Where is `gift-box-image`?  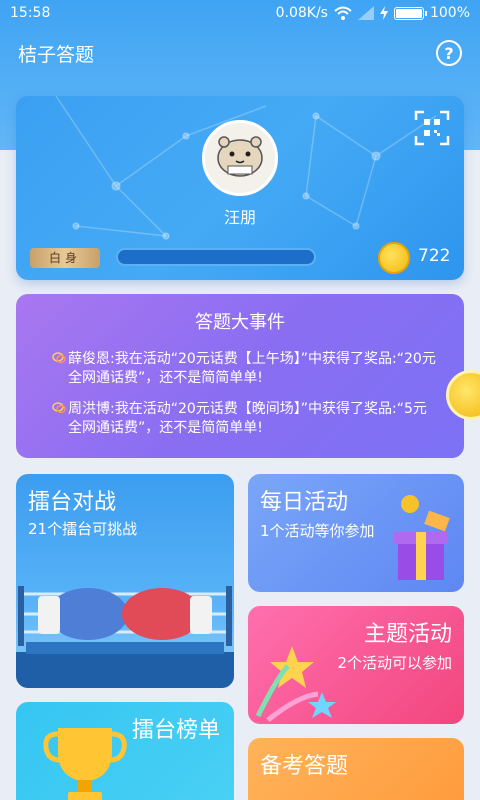
gift-box-image is located at coordinates (422, 537).